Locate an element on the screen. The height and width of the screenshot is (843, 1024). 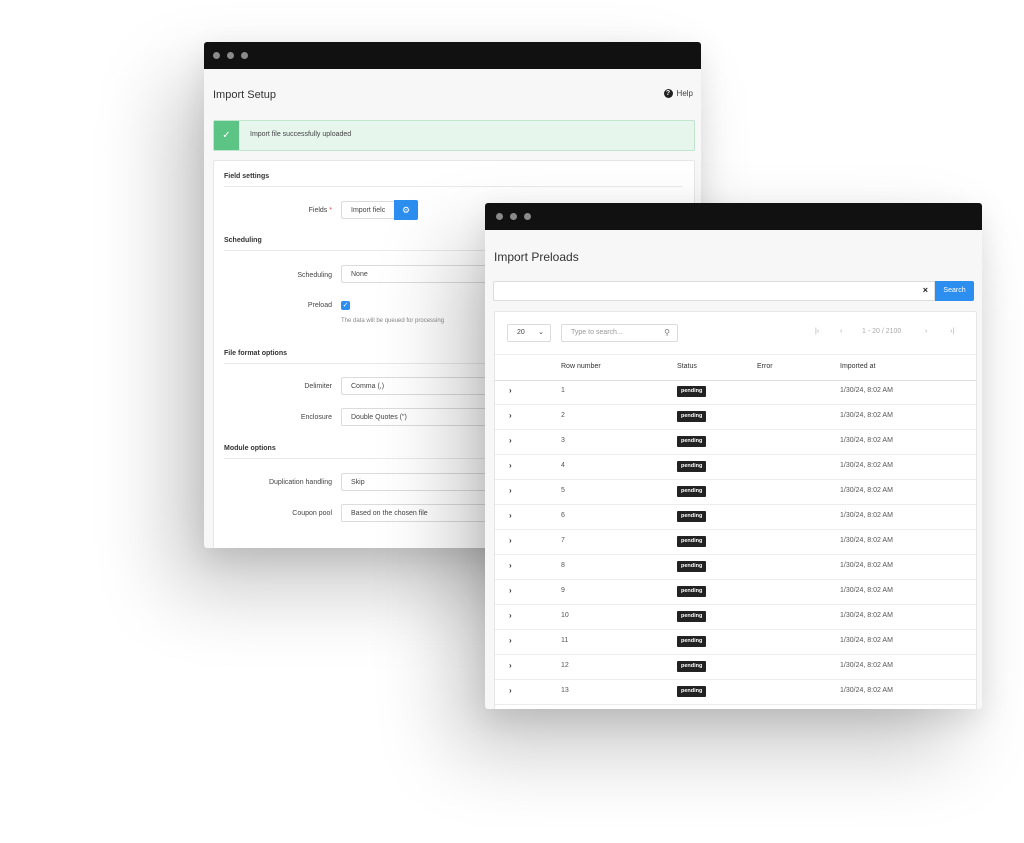
preload-checkbox: ✓ is located at coordinates (345, 305).